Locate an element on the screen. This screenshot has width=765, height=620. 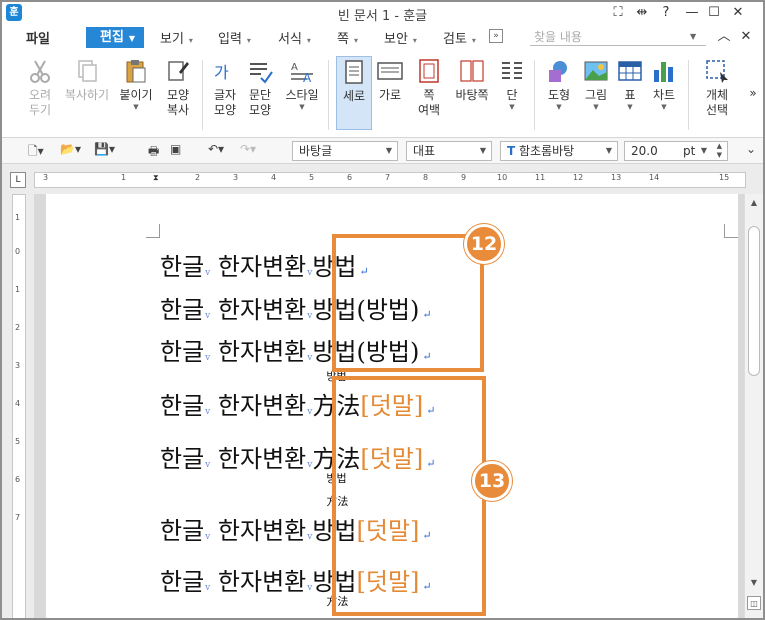
split-view-icon: ⇹ is located at coordinates (642, 13).